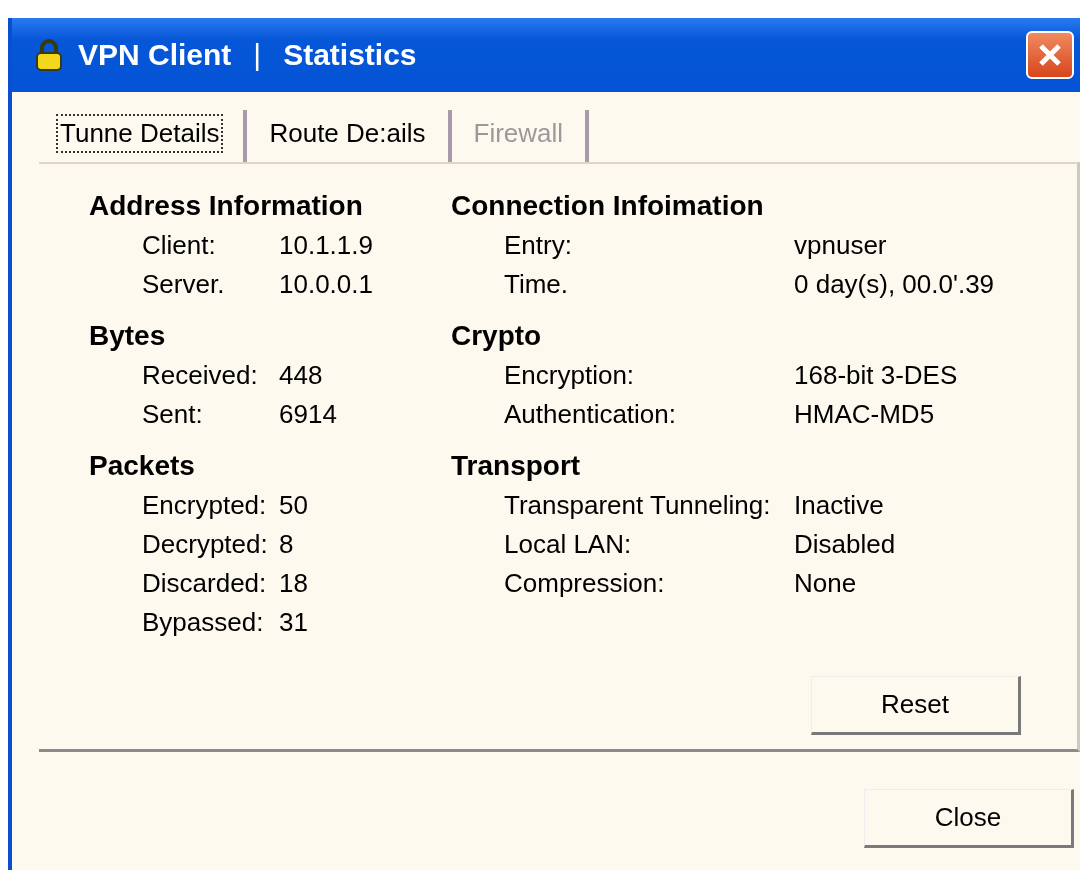  What do you see at coordinates (826, 583) in the screenshot?
I see `field-value: None` at bounding box center [826, 583].